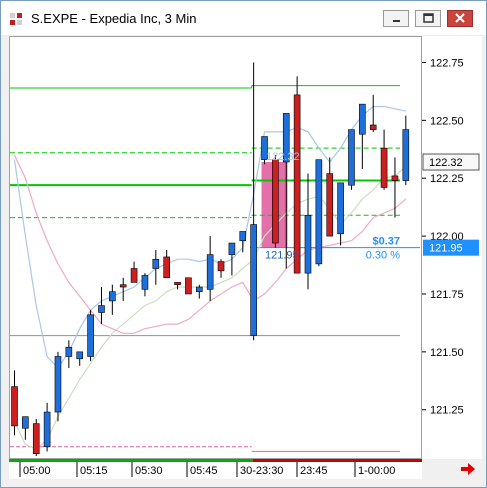  What do you see at coordinates (342, 460) in the screenshot?
I see `session-bar-current` at bounding box center [342, 460].